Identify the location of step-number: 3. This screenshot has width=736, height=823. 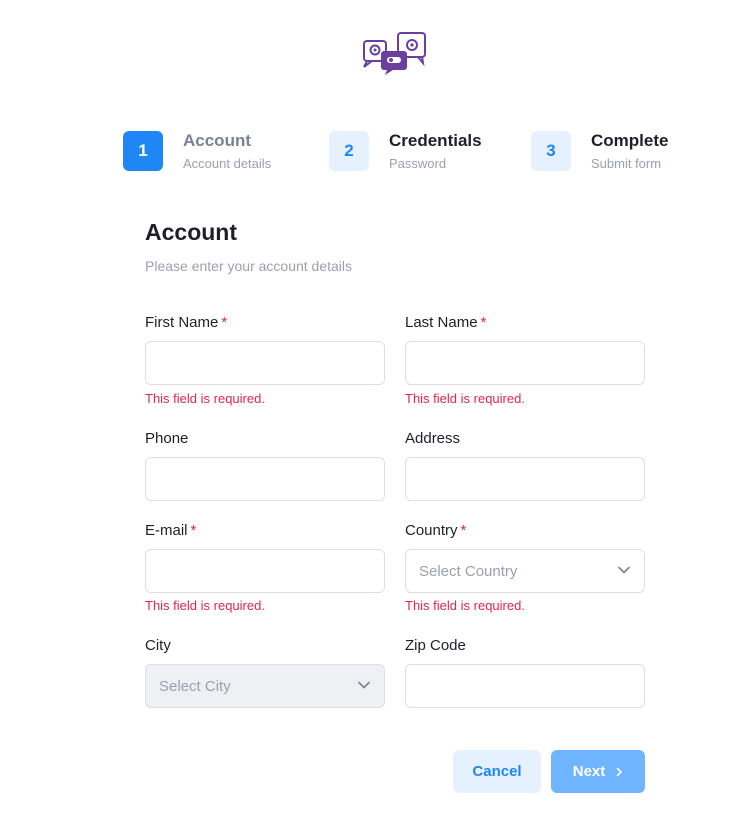
(551, 151).